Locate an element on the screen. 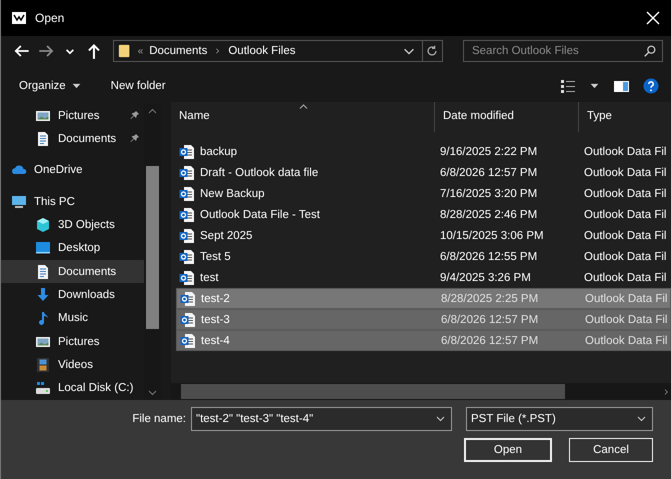  help-icon is located at coordinates (651, 86).